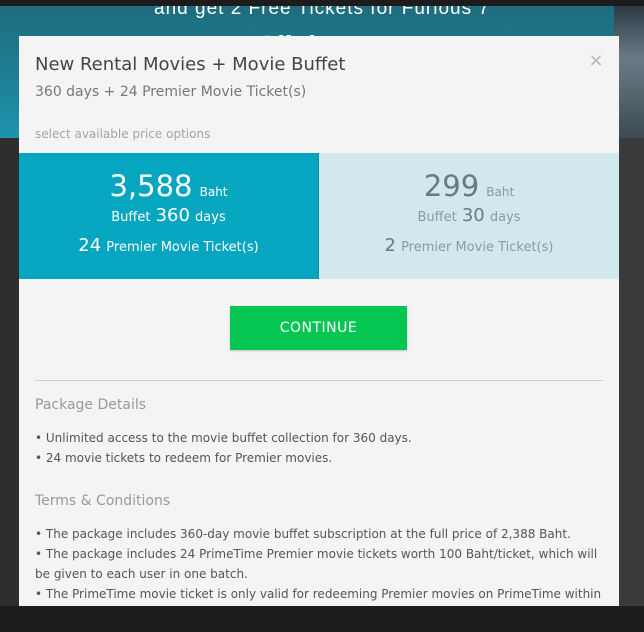  I want to click on terms-title: Terms & Conditions, so click(103, 501).